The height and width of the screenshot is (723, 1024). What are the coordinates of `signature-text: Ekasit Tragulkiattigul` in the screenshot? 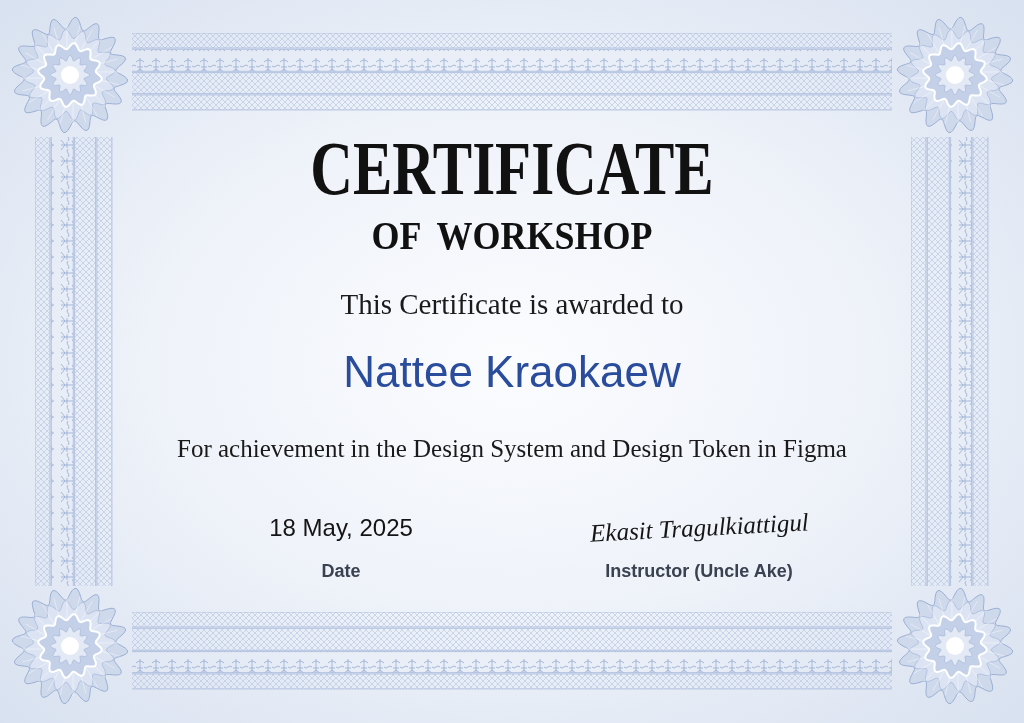 It's located at (699, 527).